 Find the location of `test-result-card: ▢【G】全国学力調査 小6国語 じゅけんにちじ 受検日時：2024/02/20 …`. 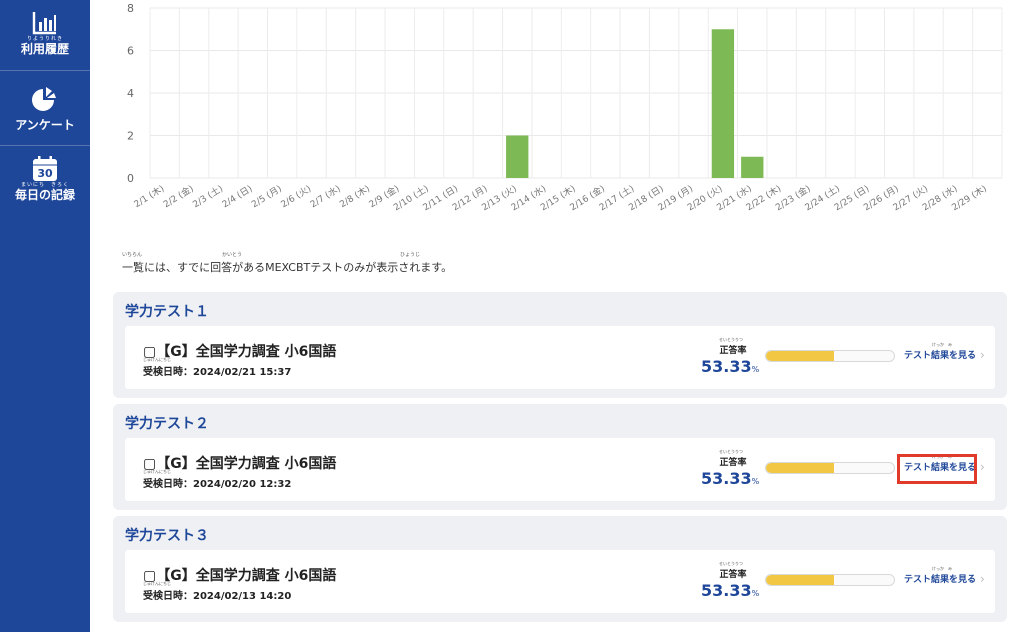

test-result-card: ▢【G】全国学力調査 小6国語 じゅけんにちじ 受検日時：2024/02/20 … is located at coordinates (560, 469).